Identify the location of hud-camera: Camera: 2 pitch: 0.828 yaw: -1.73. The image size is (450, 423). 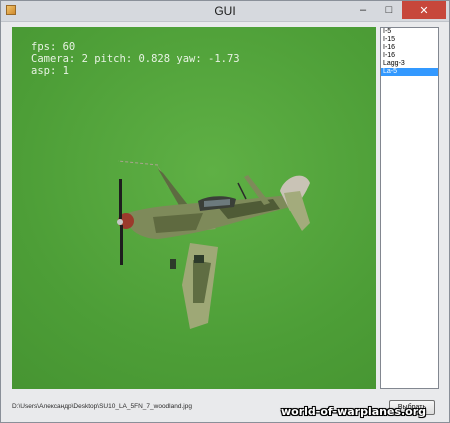
(135, 59).